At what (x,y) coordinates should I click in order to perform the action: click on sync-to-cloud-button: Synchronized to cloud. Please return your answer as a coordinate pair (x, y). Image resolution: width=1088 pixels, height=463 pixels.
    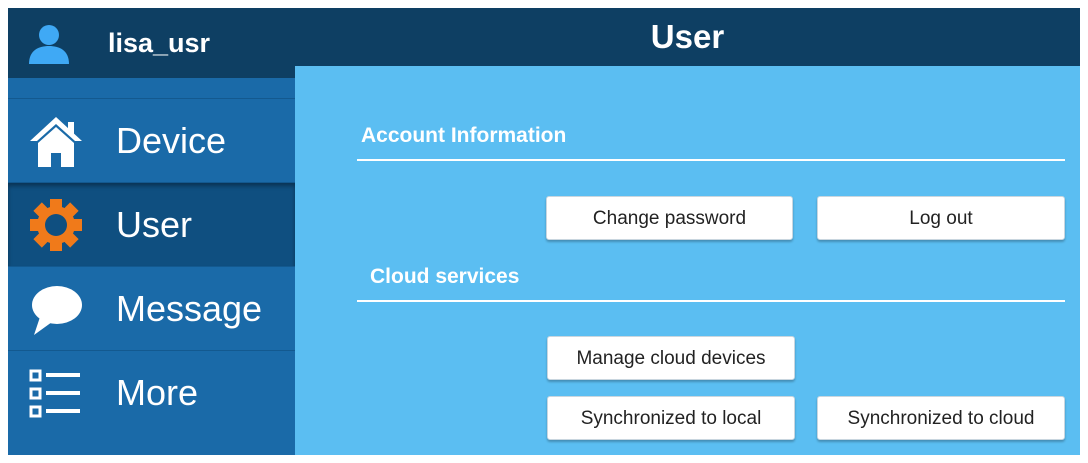
    Looking at the image, I should click on (941, 418).